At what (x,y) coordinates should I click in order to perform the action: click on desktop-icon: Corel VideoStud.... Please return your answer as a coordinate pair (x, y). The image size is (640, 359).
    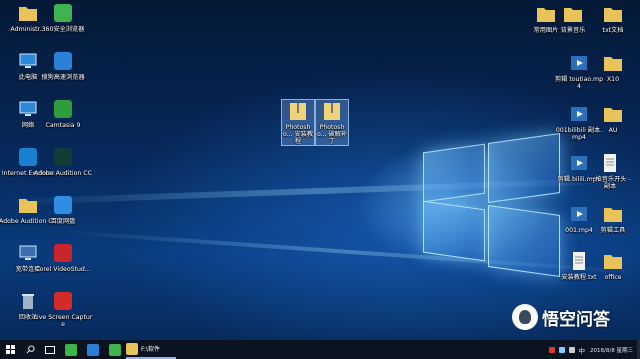
    Looking at the image, I should click on (63, 257).